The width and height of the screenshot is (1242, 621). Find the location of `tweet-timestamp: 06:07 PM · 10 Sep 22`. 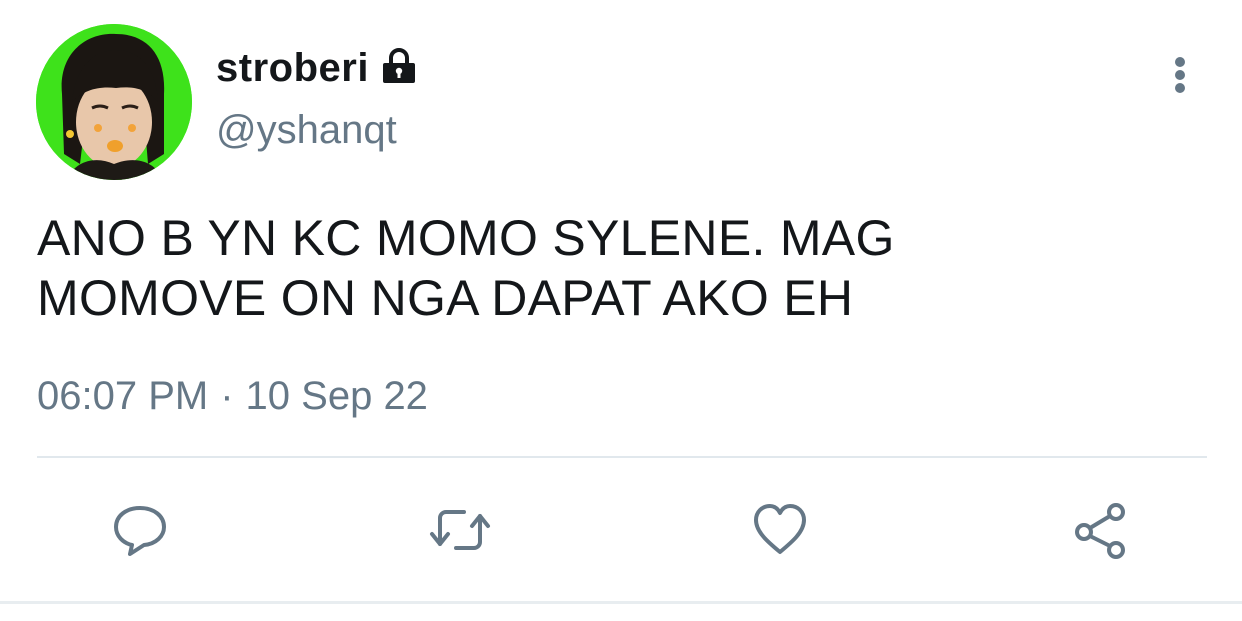

tweet-timestamp: 06:07 PM · 10 Sep 22 is located at coordinates (232, 396).